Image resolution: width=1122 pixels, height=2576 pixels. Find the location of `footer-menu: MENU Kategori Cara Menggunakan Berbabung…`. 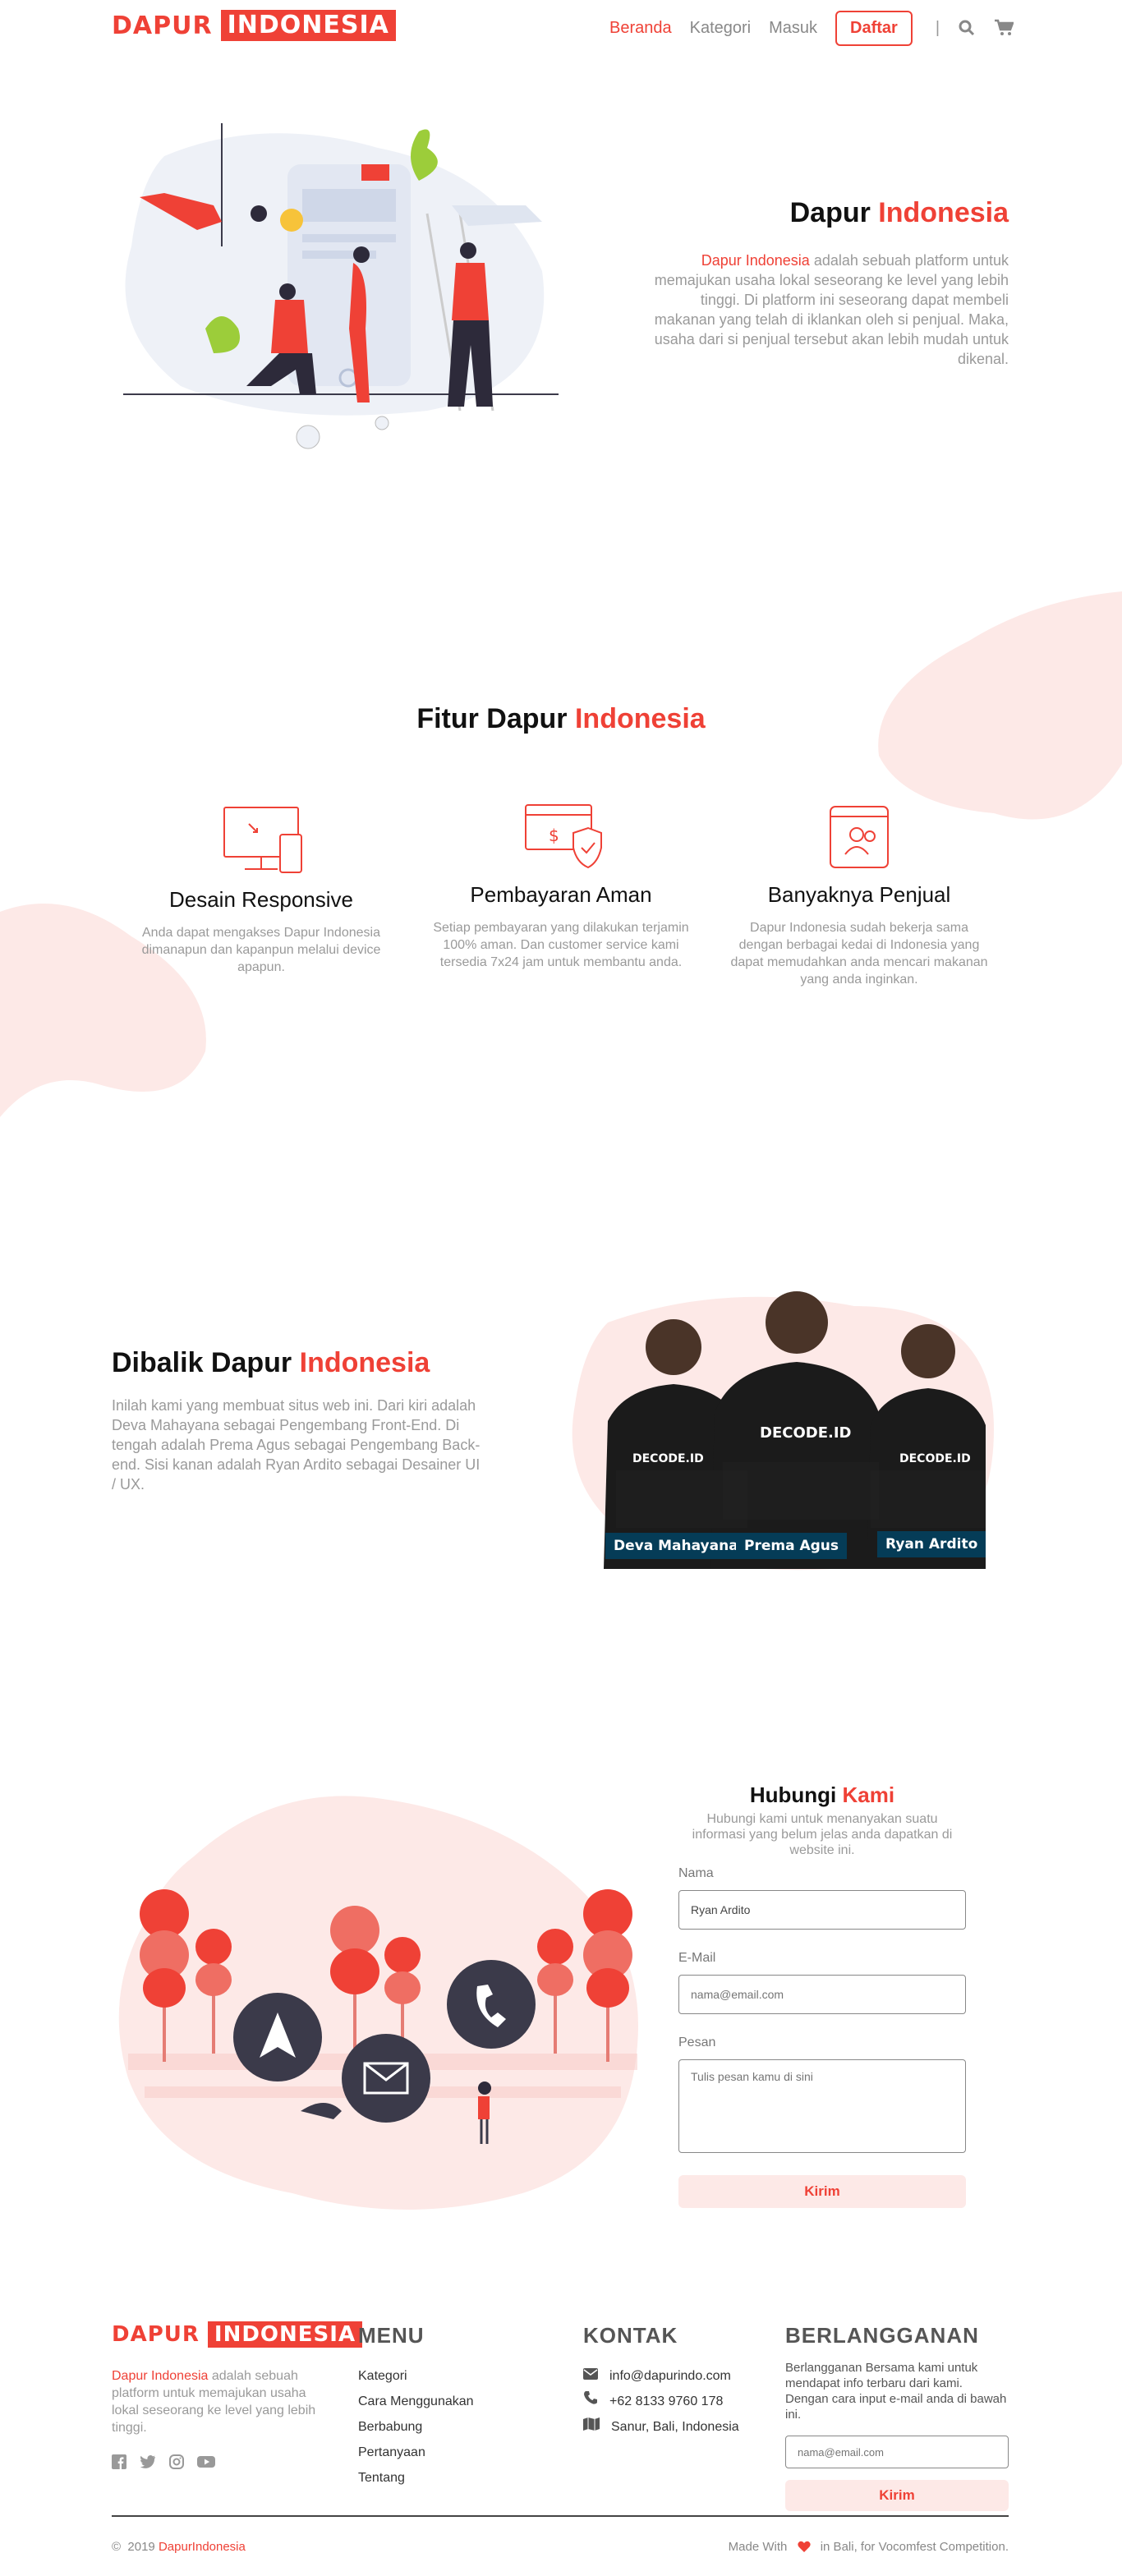

footer-menu: MENU Kategori Cara Menggunakan Berbabung… is located at coordinates (416, 2407).